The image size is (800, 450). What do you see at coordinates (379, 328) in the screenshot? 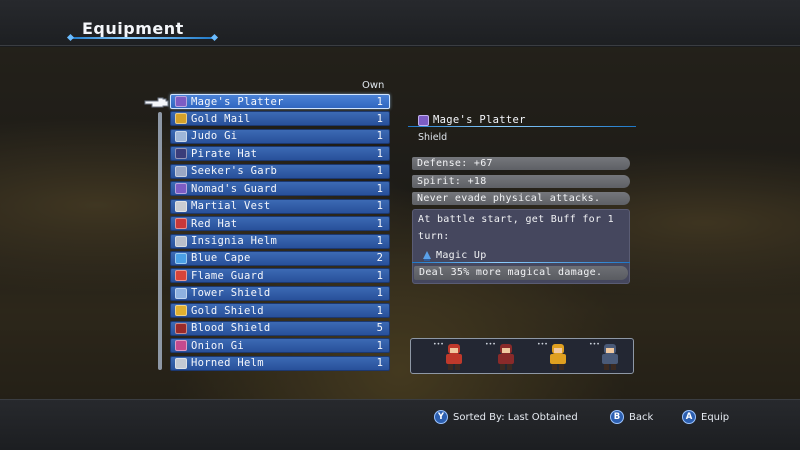
I see `item-quantity: 5` at bounding box center [379, 328].